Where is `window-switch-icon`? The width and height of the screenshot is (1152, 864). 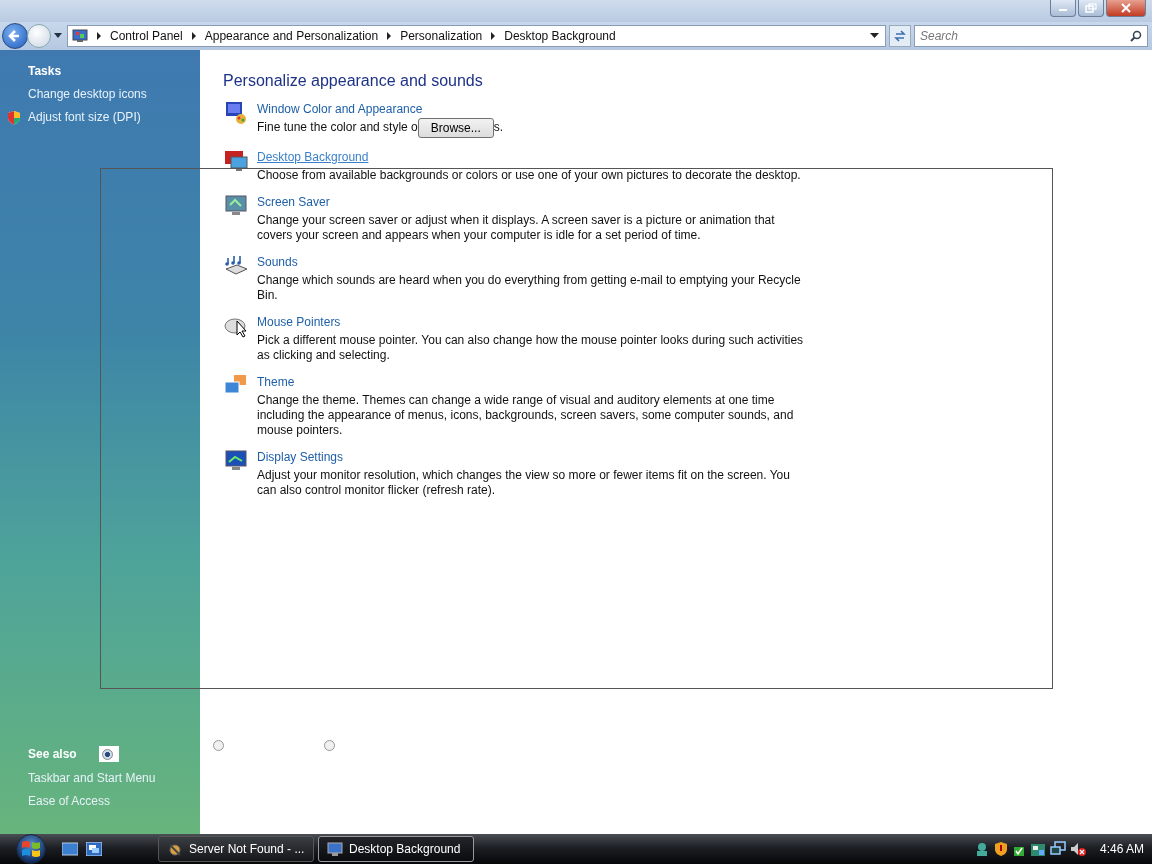 window-switch-icon is located at coordinates (94, 849).